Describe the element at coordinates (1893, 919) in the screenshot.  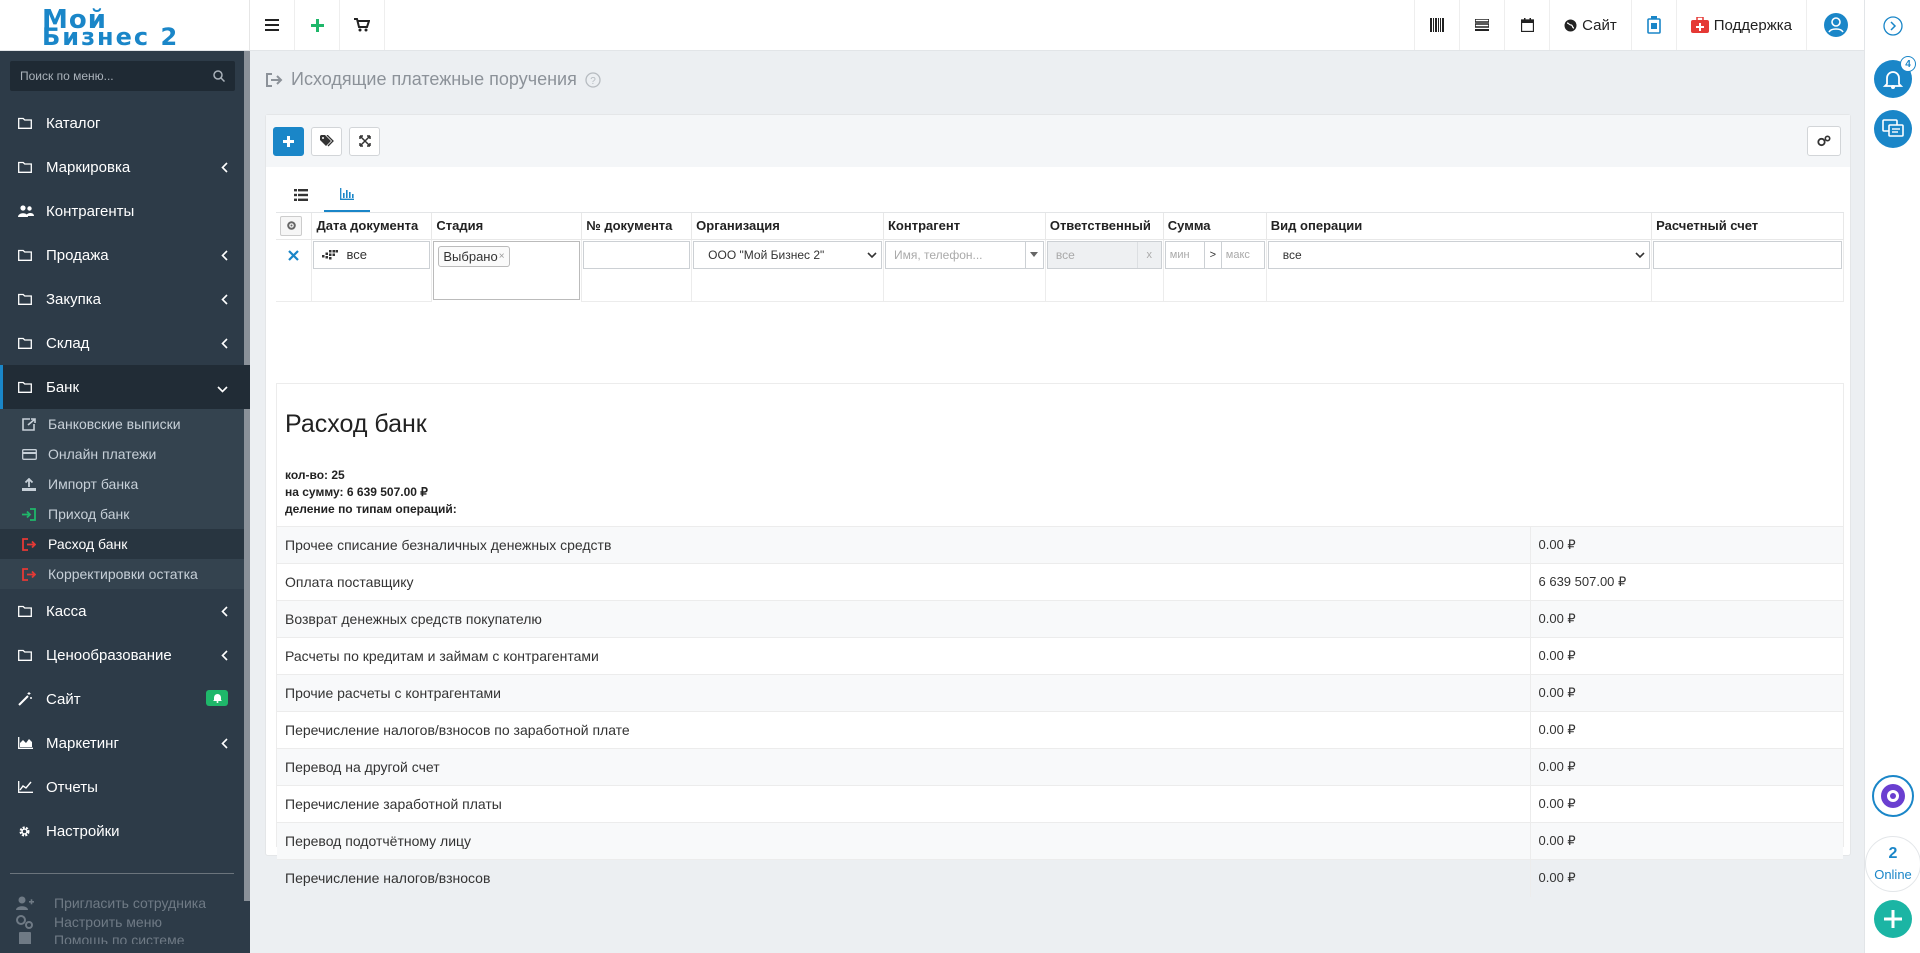
I see `quick-add-button` at that location.